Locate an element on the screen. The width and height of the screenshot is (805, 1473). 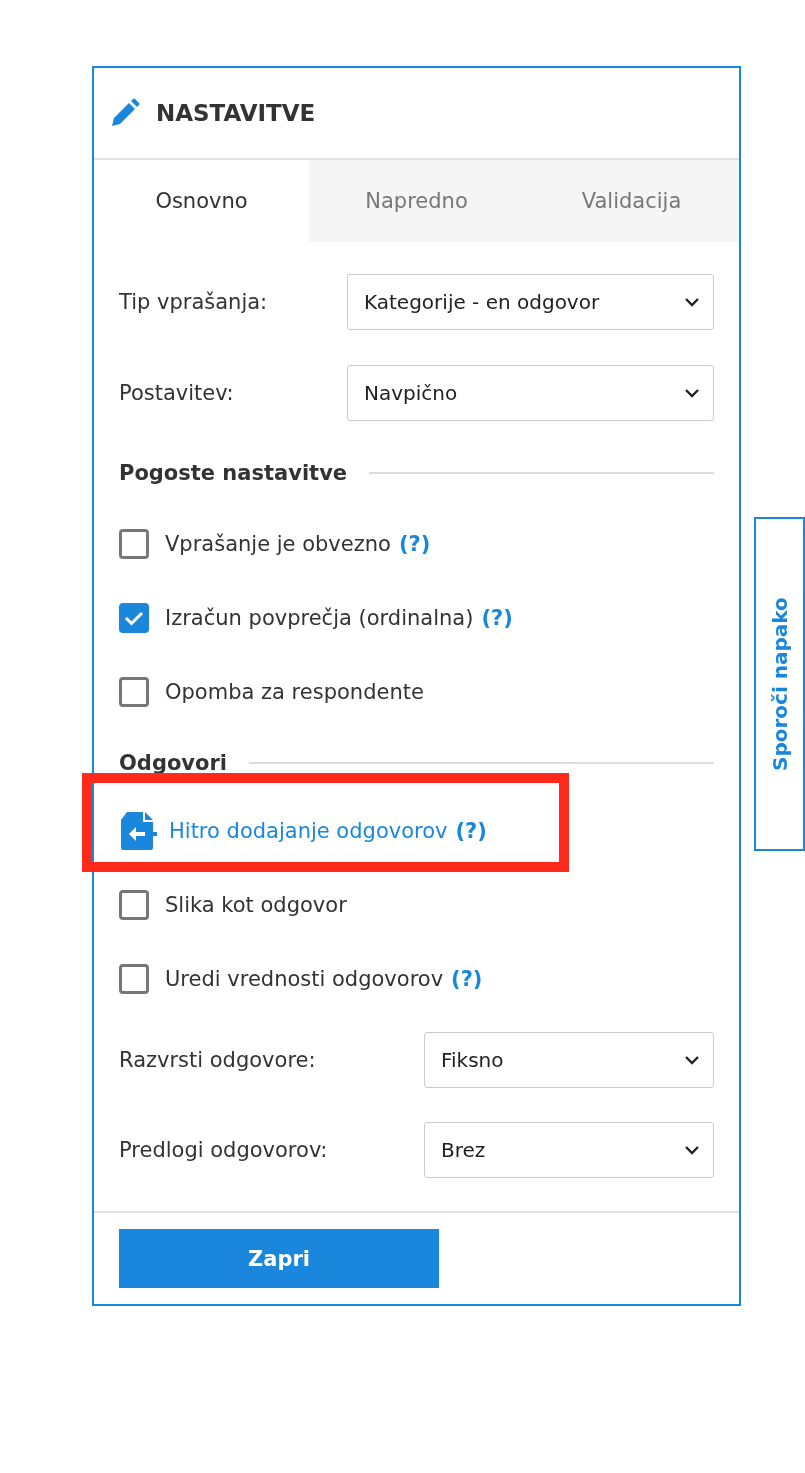
check-icon is located at coordinates (134, 618).